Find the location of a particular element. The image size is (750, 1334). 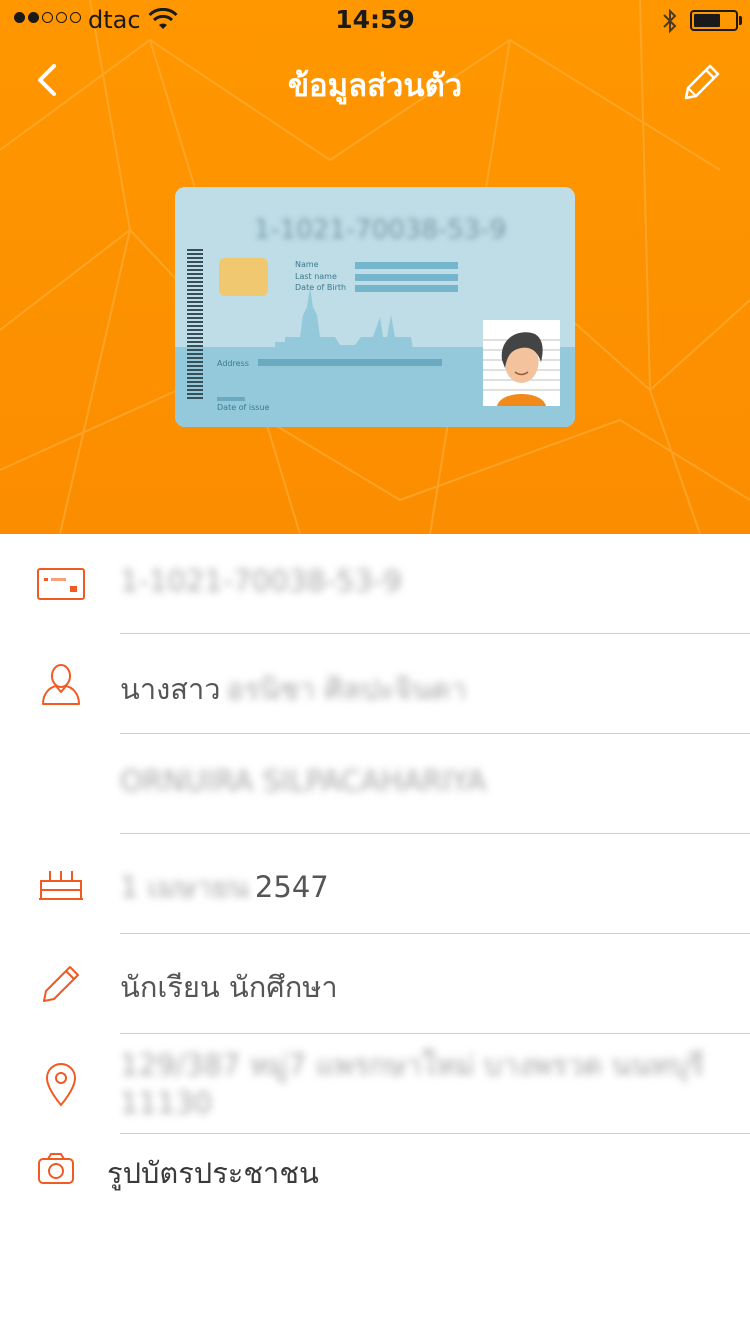

thai-name: อรนิชา ศิลปะจินดา is located at coordinates (346, 689).